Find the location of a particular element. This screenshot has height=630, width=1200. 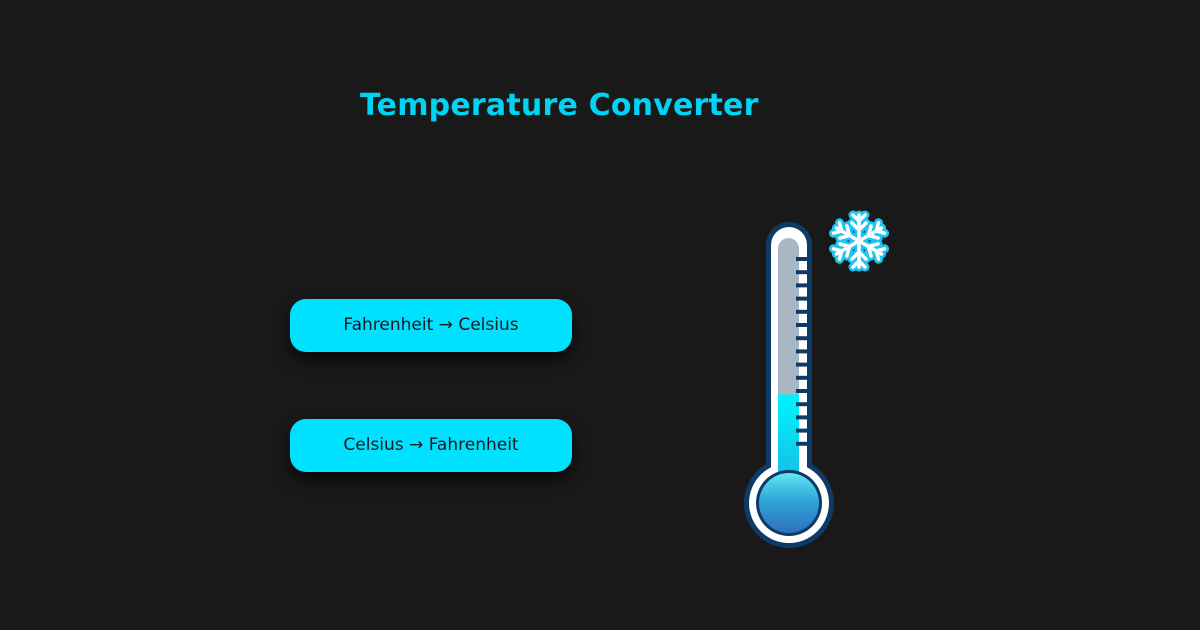

snowflake-icon is located at coordinates (859, 238).